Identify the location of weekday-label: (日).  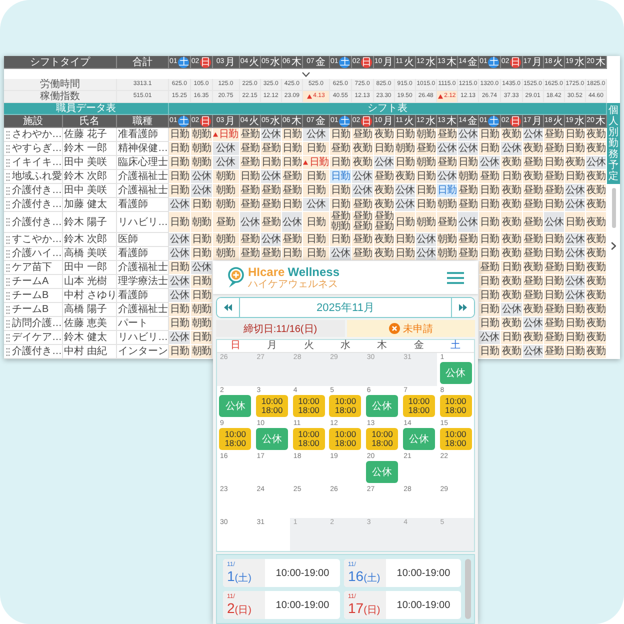
(243, 610).